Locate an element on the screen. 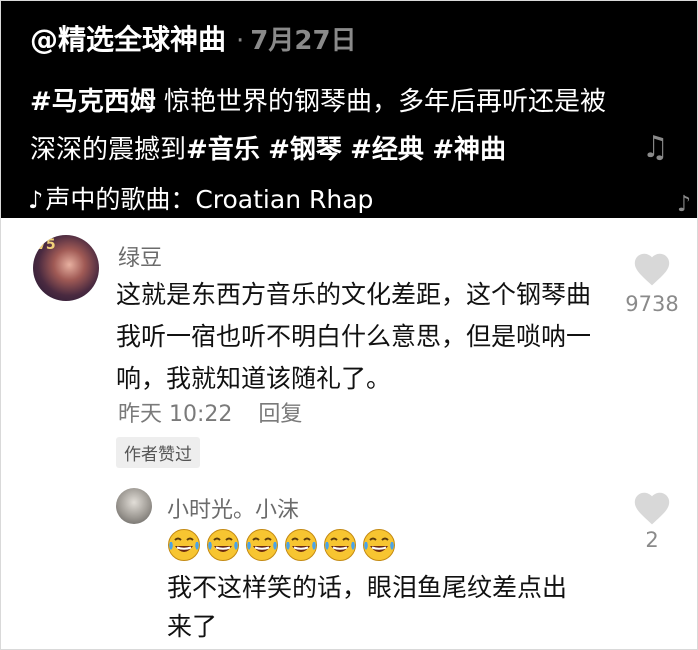  like-count: 9738 is located at coordinates (652, 304).